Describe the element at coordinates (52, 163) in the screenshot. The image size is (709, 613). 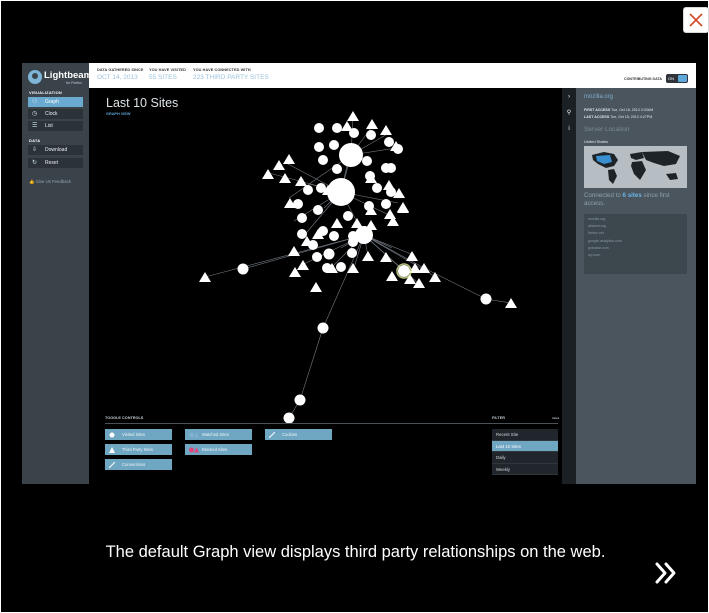
I see `sidebar-item-label: Reset` at that location.